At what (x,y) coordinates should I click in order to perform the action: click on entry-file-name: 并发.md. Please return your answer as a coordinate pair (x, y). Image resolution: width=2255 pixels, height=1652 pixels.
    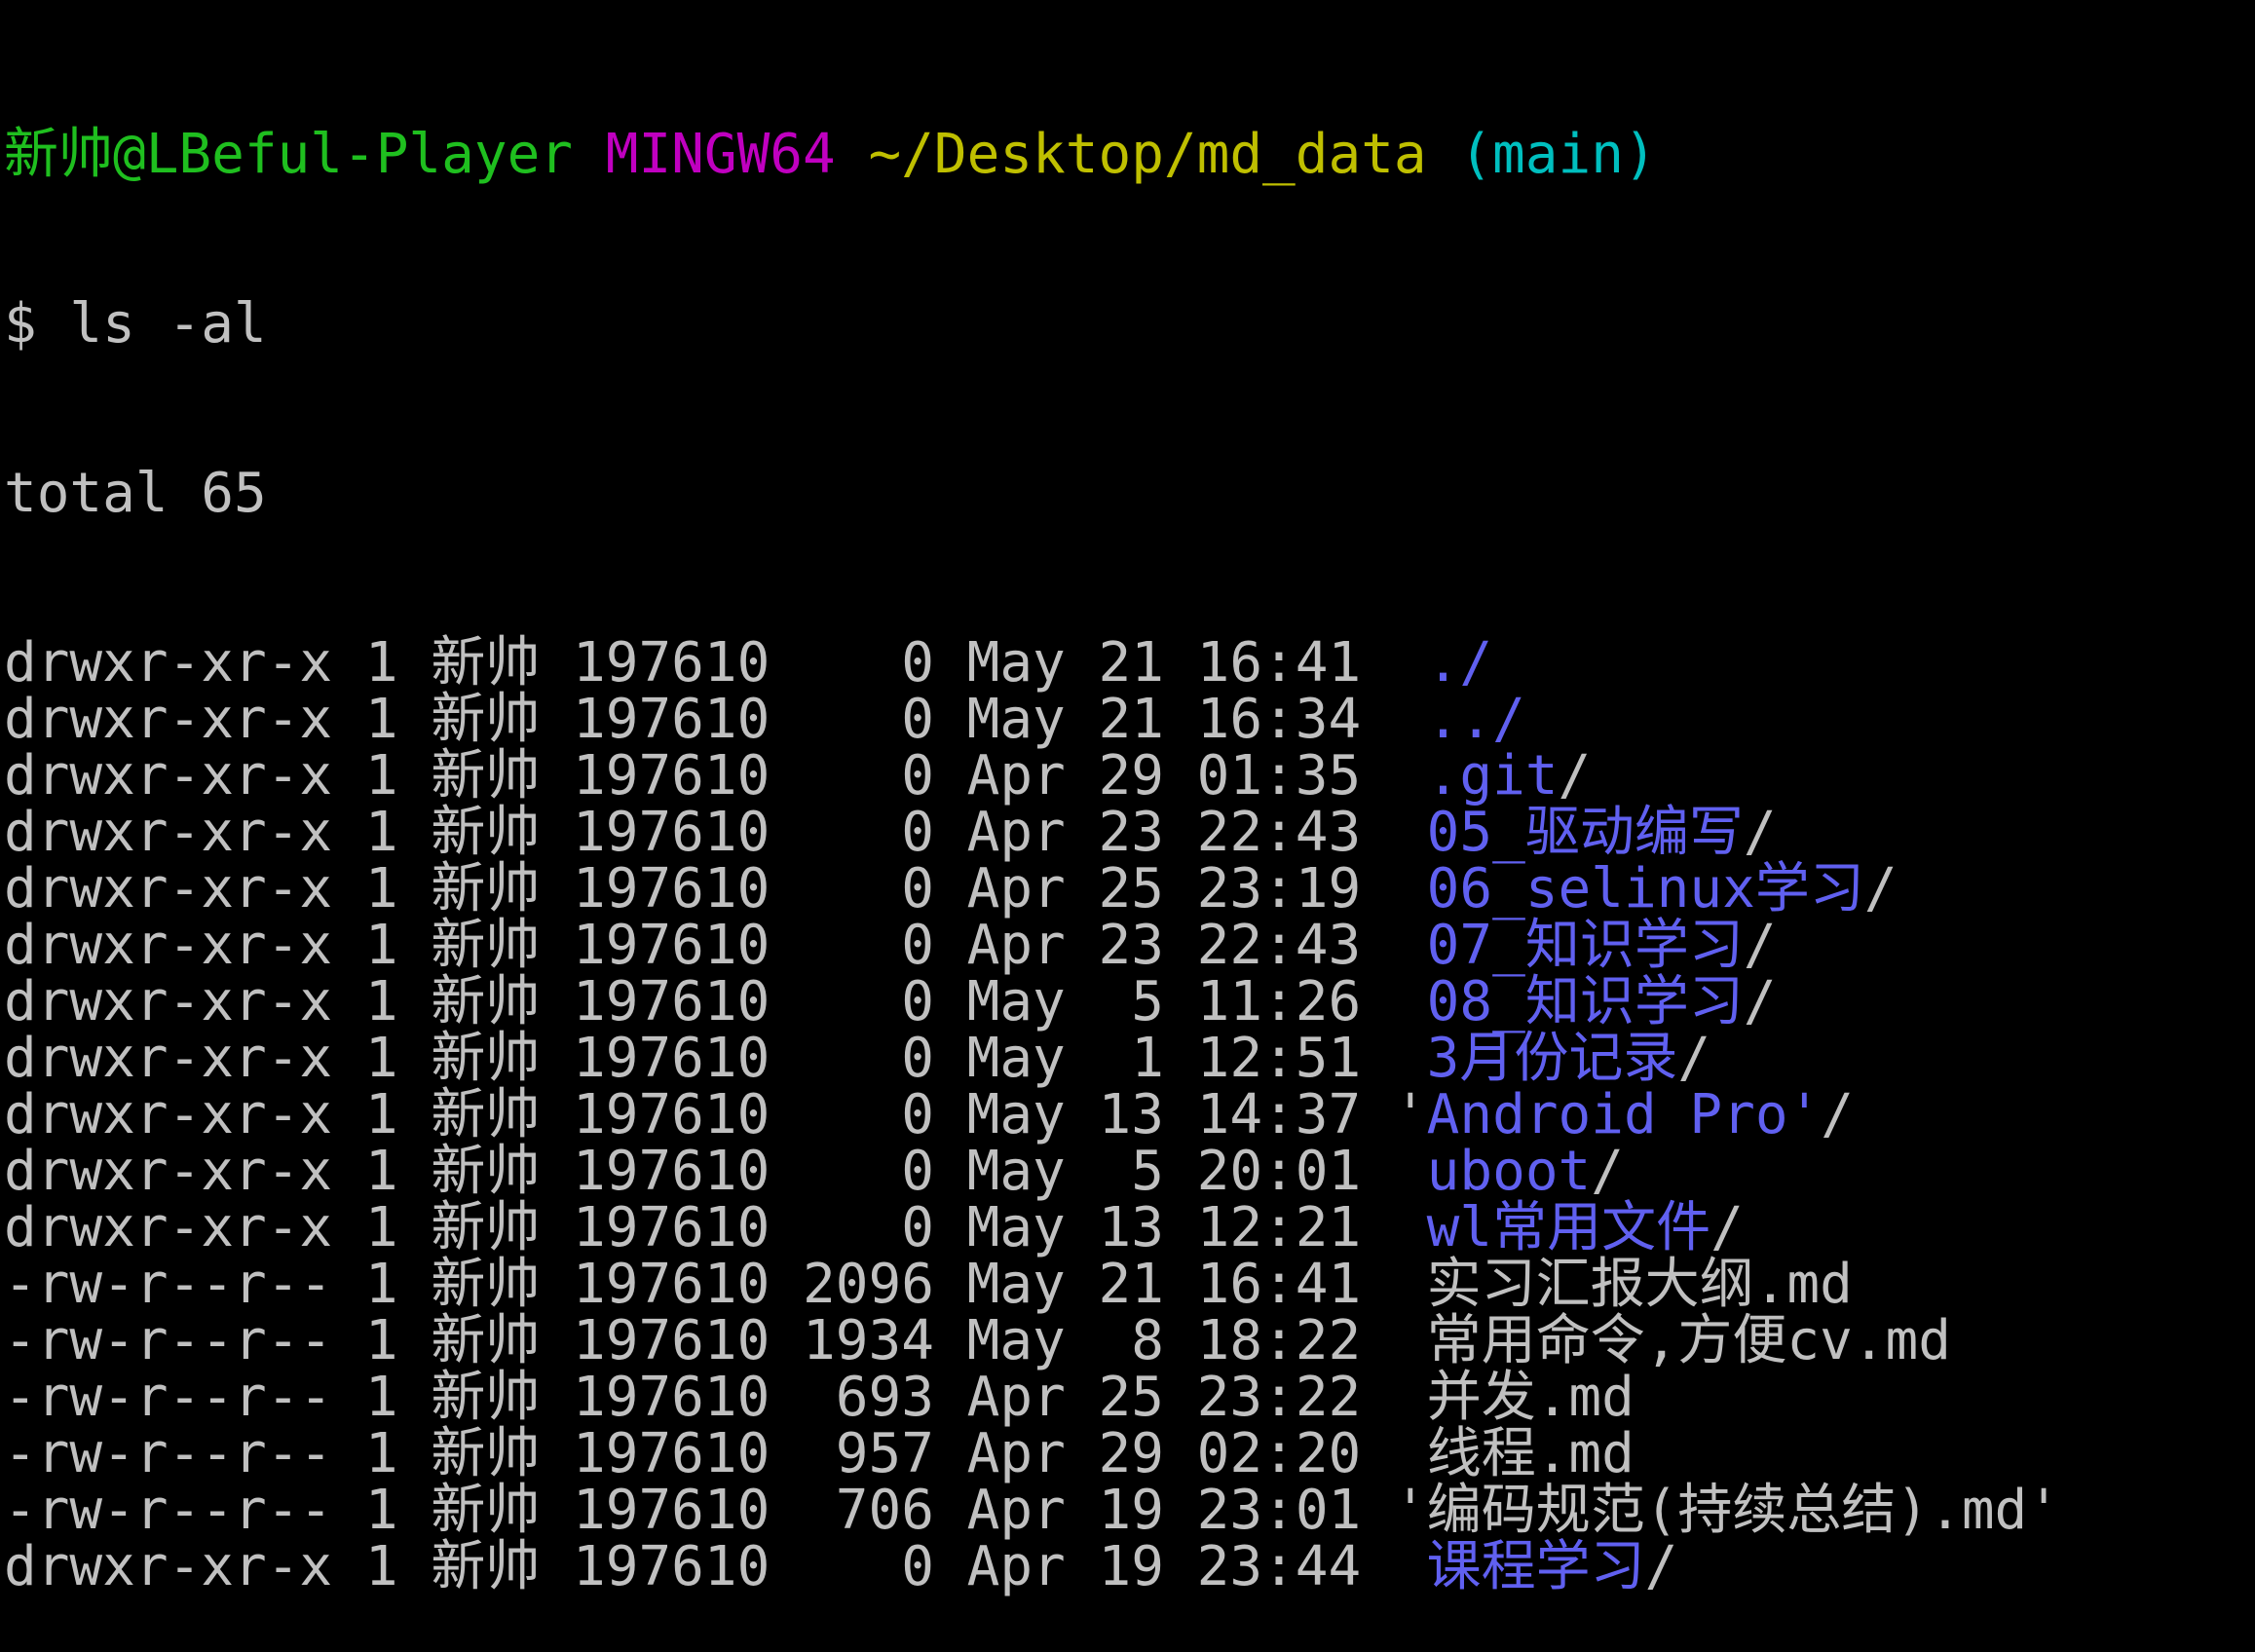
    Looking at the image, I should click on (1531, 1398).